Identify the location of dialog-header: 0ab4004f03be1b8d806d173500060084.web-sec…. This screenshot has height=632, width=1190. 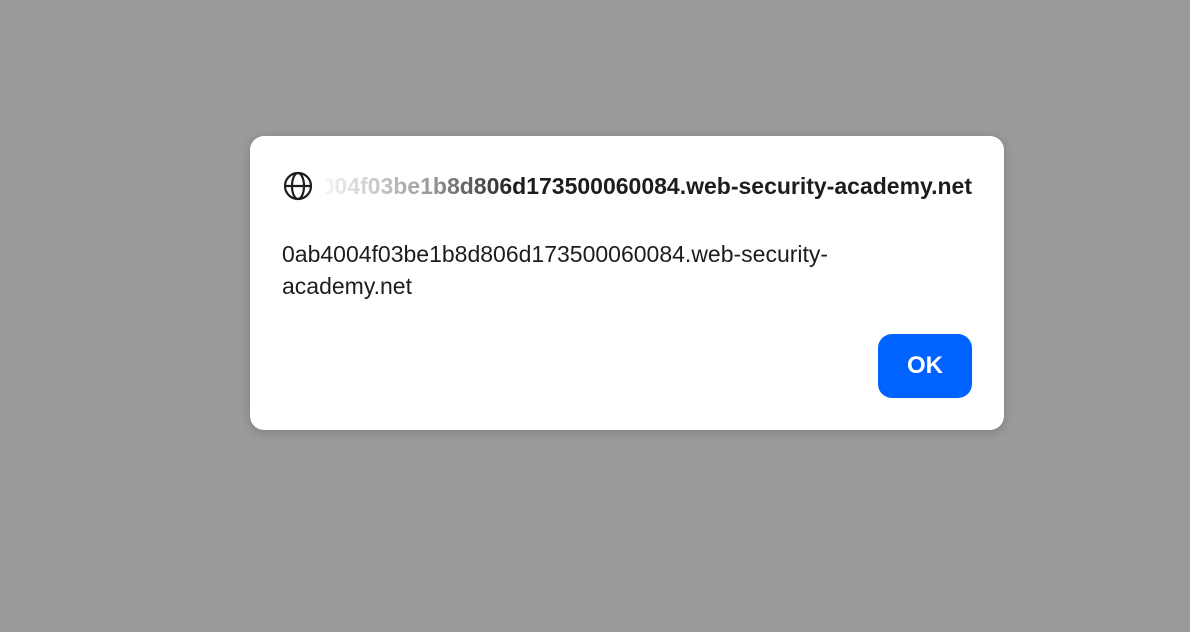
(627, 186).